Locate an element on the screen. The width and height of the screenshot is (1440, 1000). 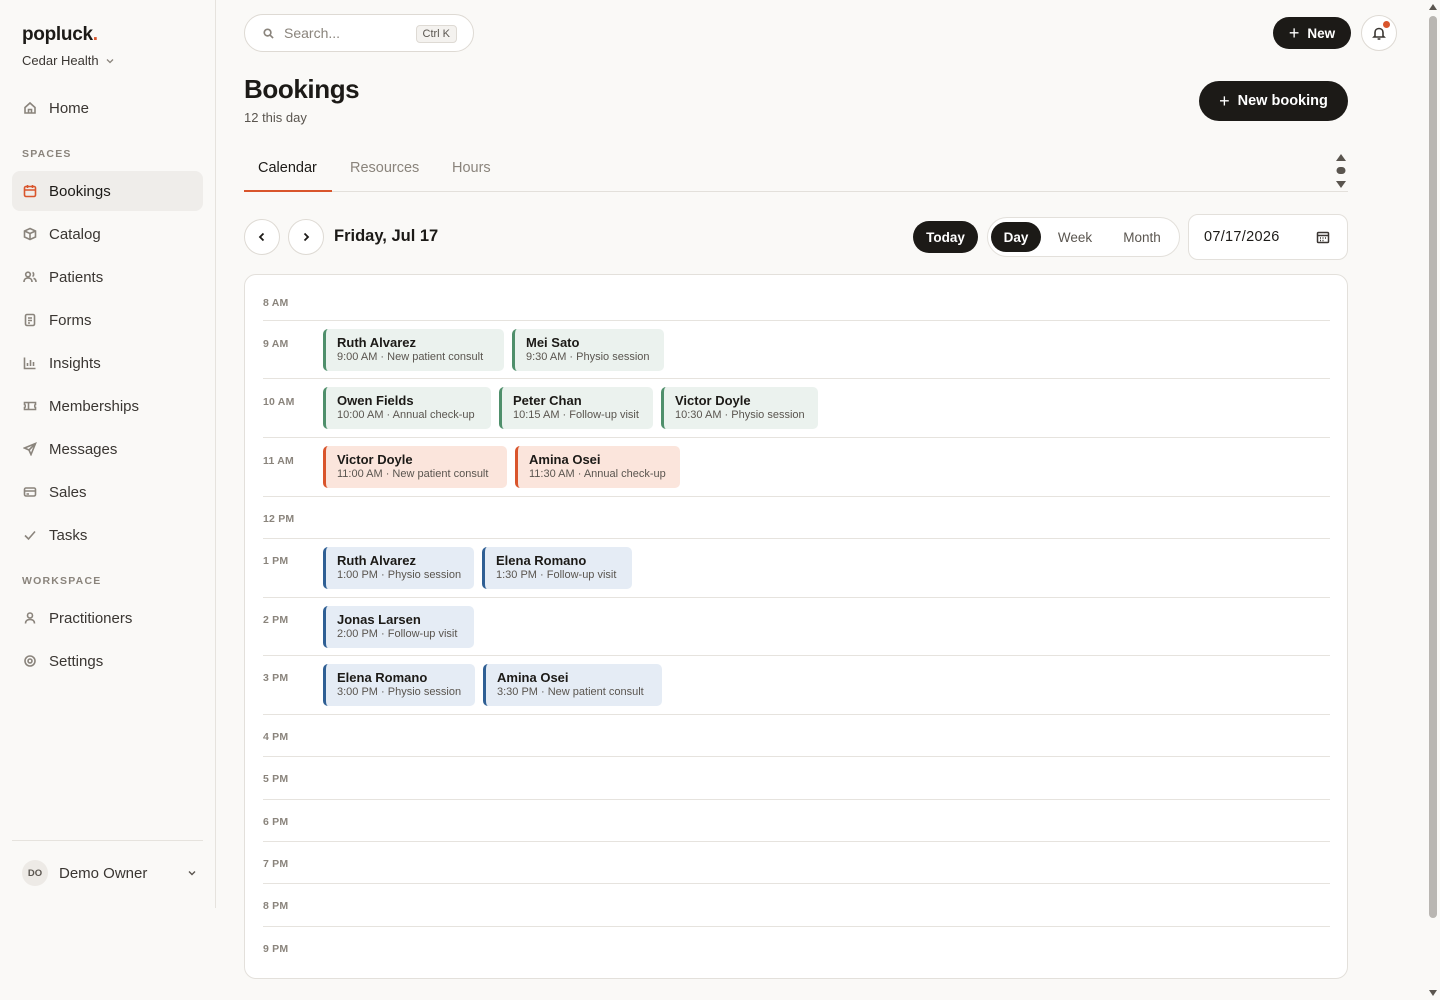
new-button: + New is located at coordinates (1312, 33).